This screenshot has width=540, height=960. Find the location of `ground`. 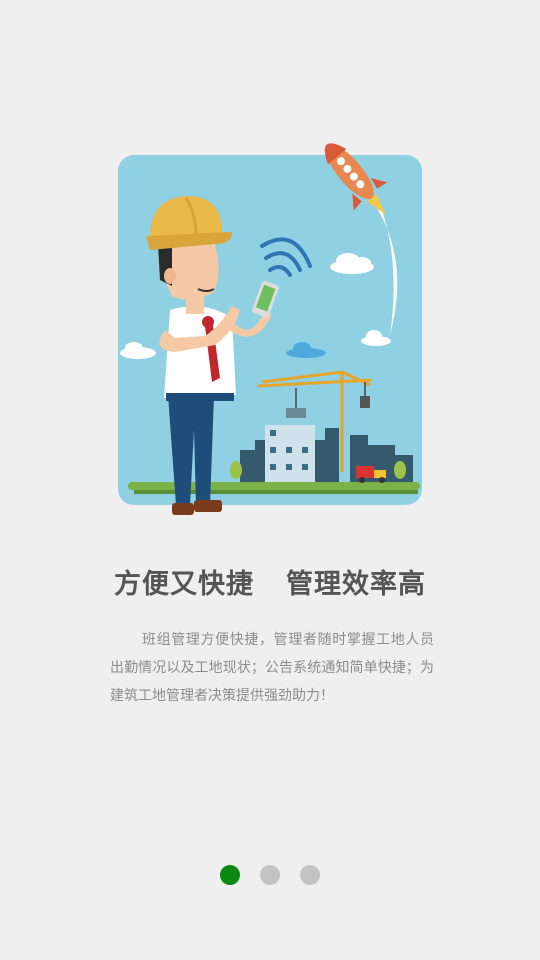

ground is located at coordinates (274, 486).